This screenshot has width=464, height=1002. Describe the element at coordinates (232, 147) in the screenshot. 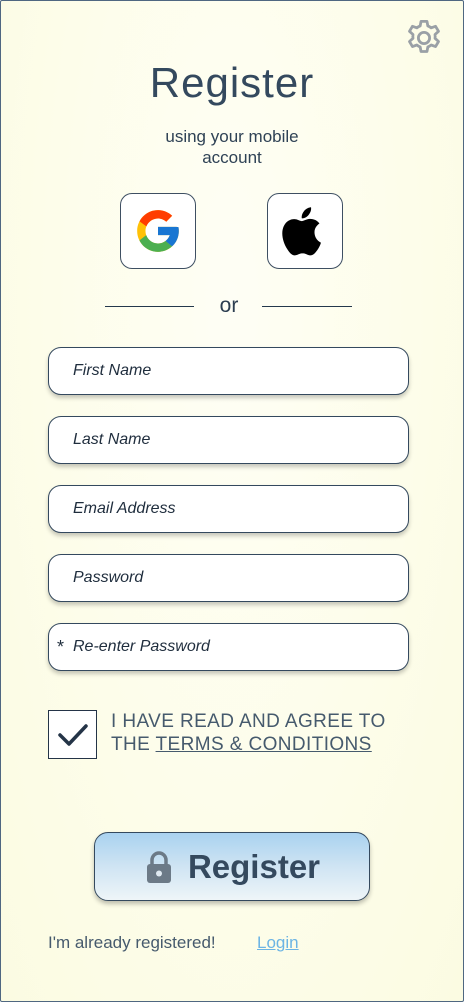

I see `page-subtitle: using your mobile account` at that location.